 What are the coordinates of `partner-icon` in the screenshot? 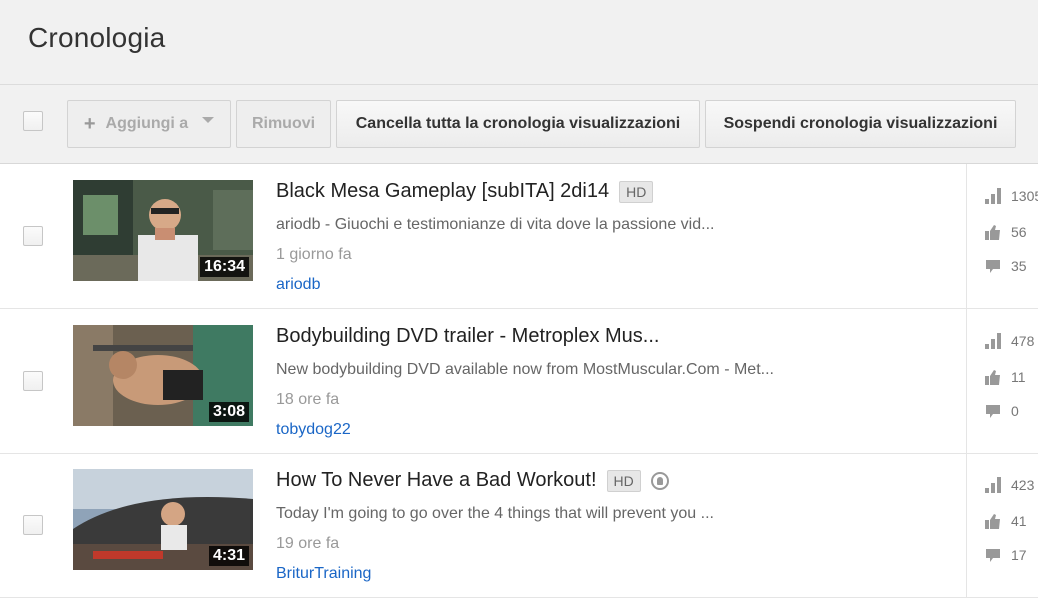 It's located at (659, 480).